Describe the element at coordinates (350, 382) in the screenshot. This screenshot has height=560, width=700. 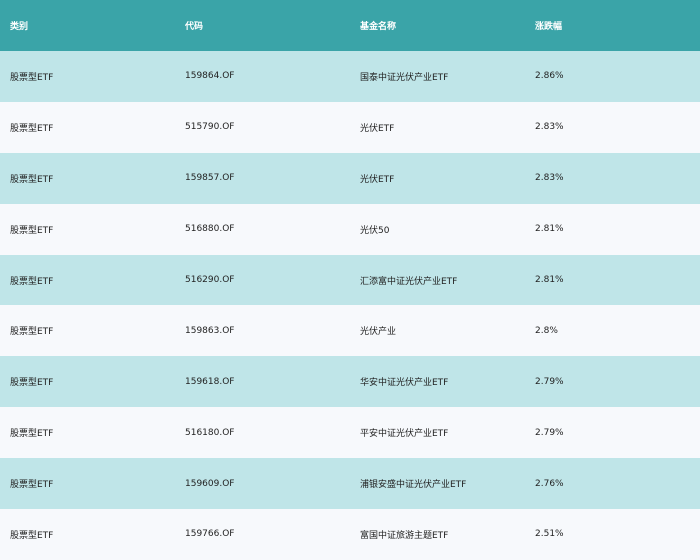
I see `table-row: 股票型ETF 159618.OF 华安中证光伏产业ETF 2.79%` at that location.